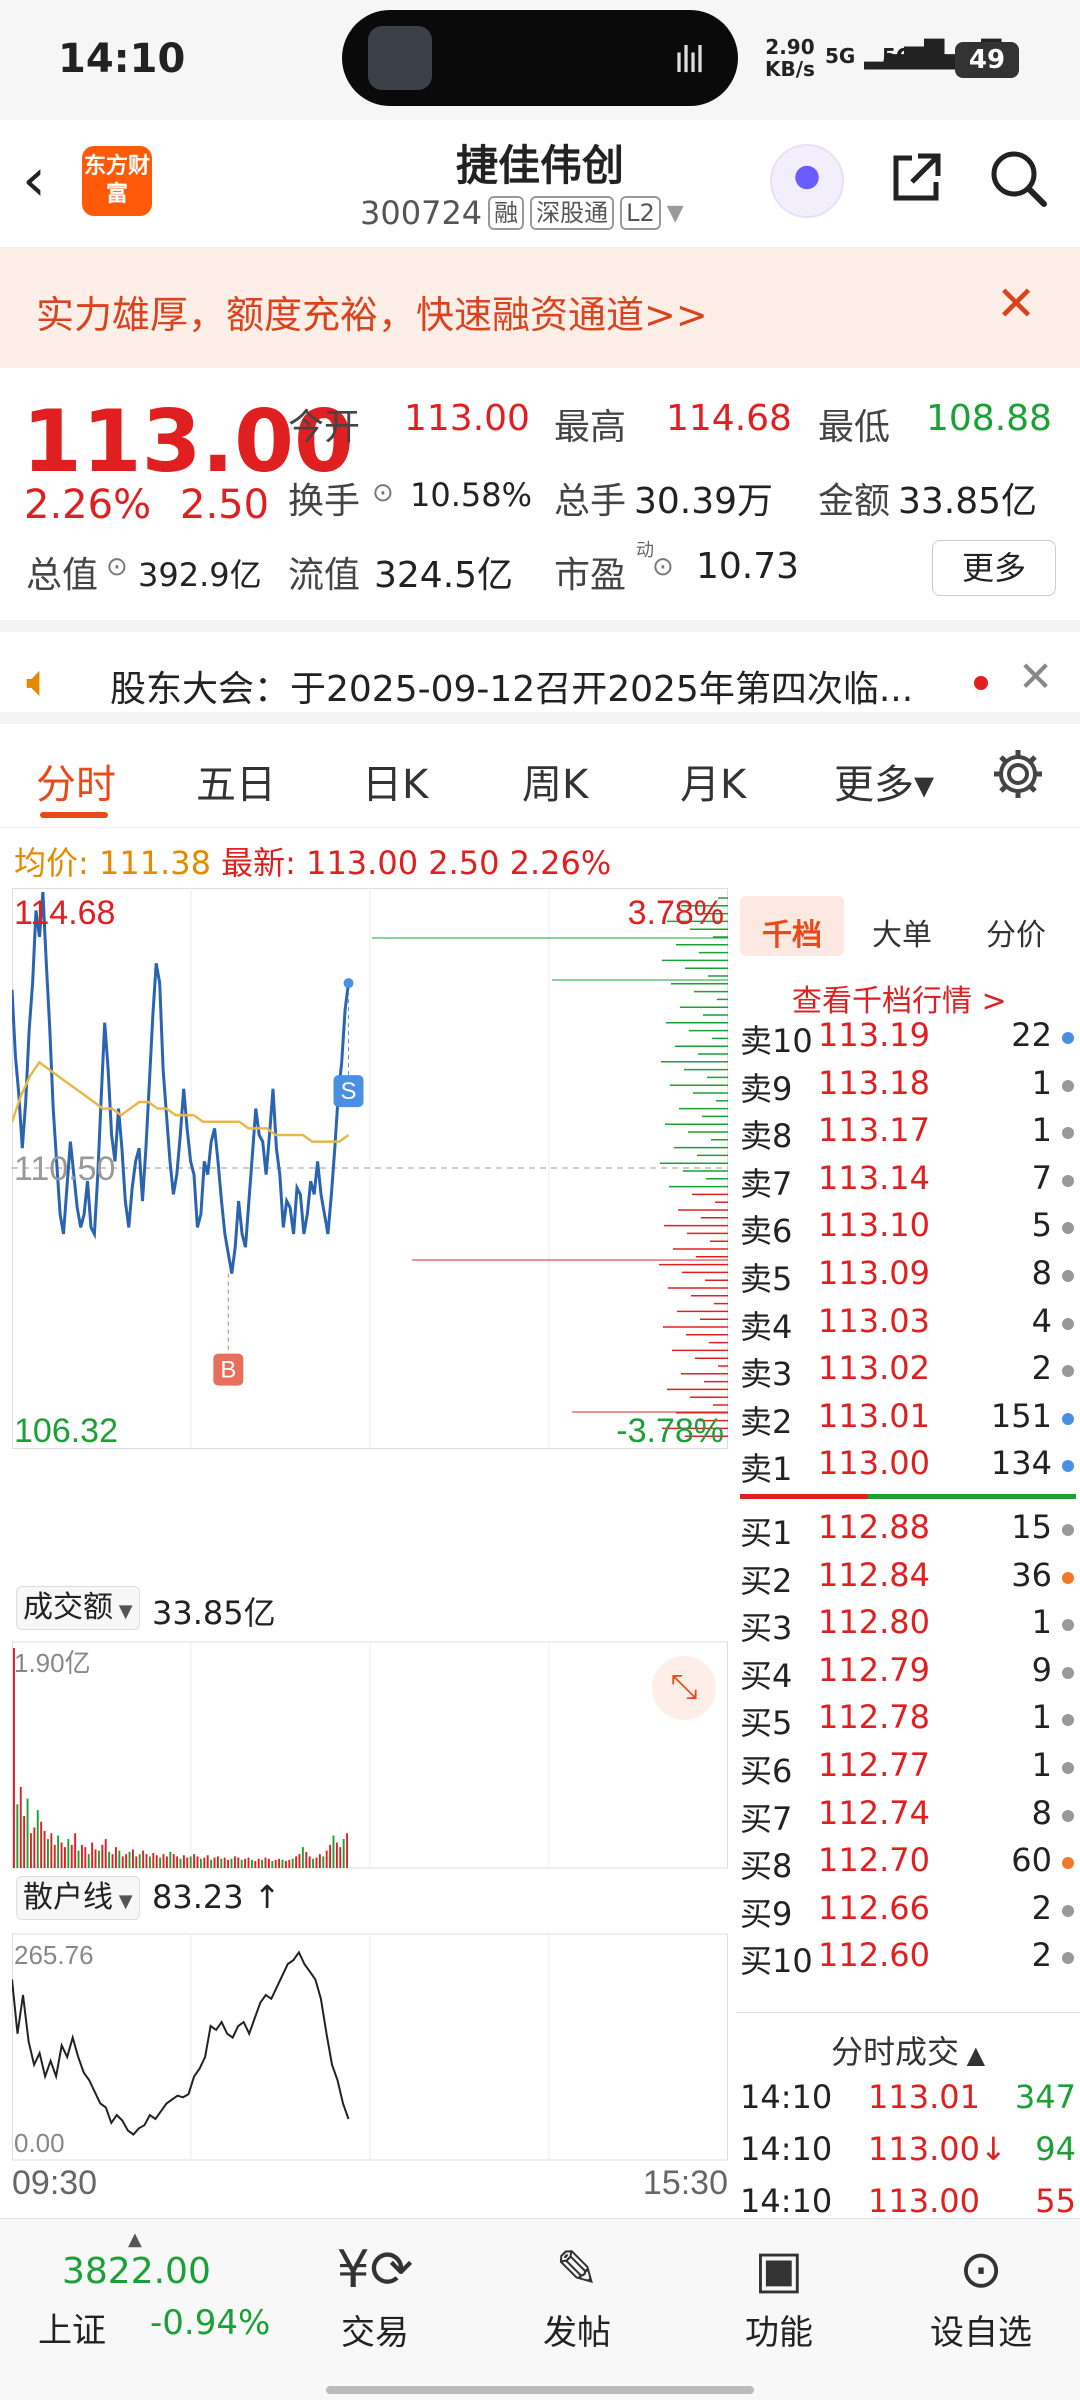 This screenshot has height=2400, width=1080. I want to click on promo-text: 实力雄厚，额度充裕，快速融资通道>>, so click(372, 311).